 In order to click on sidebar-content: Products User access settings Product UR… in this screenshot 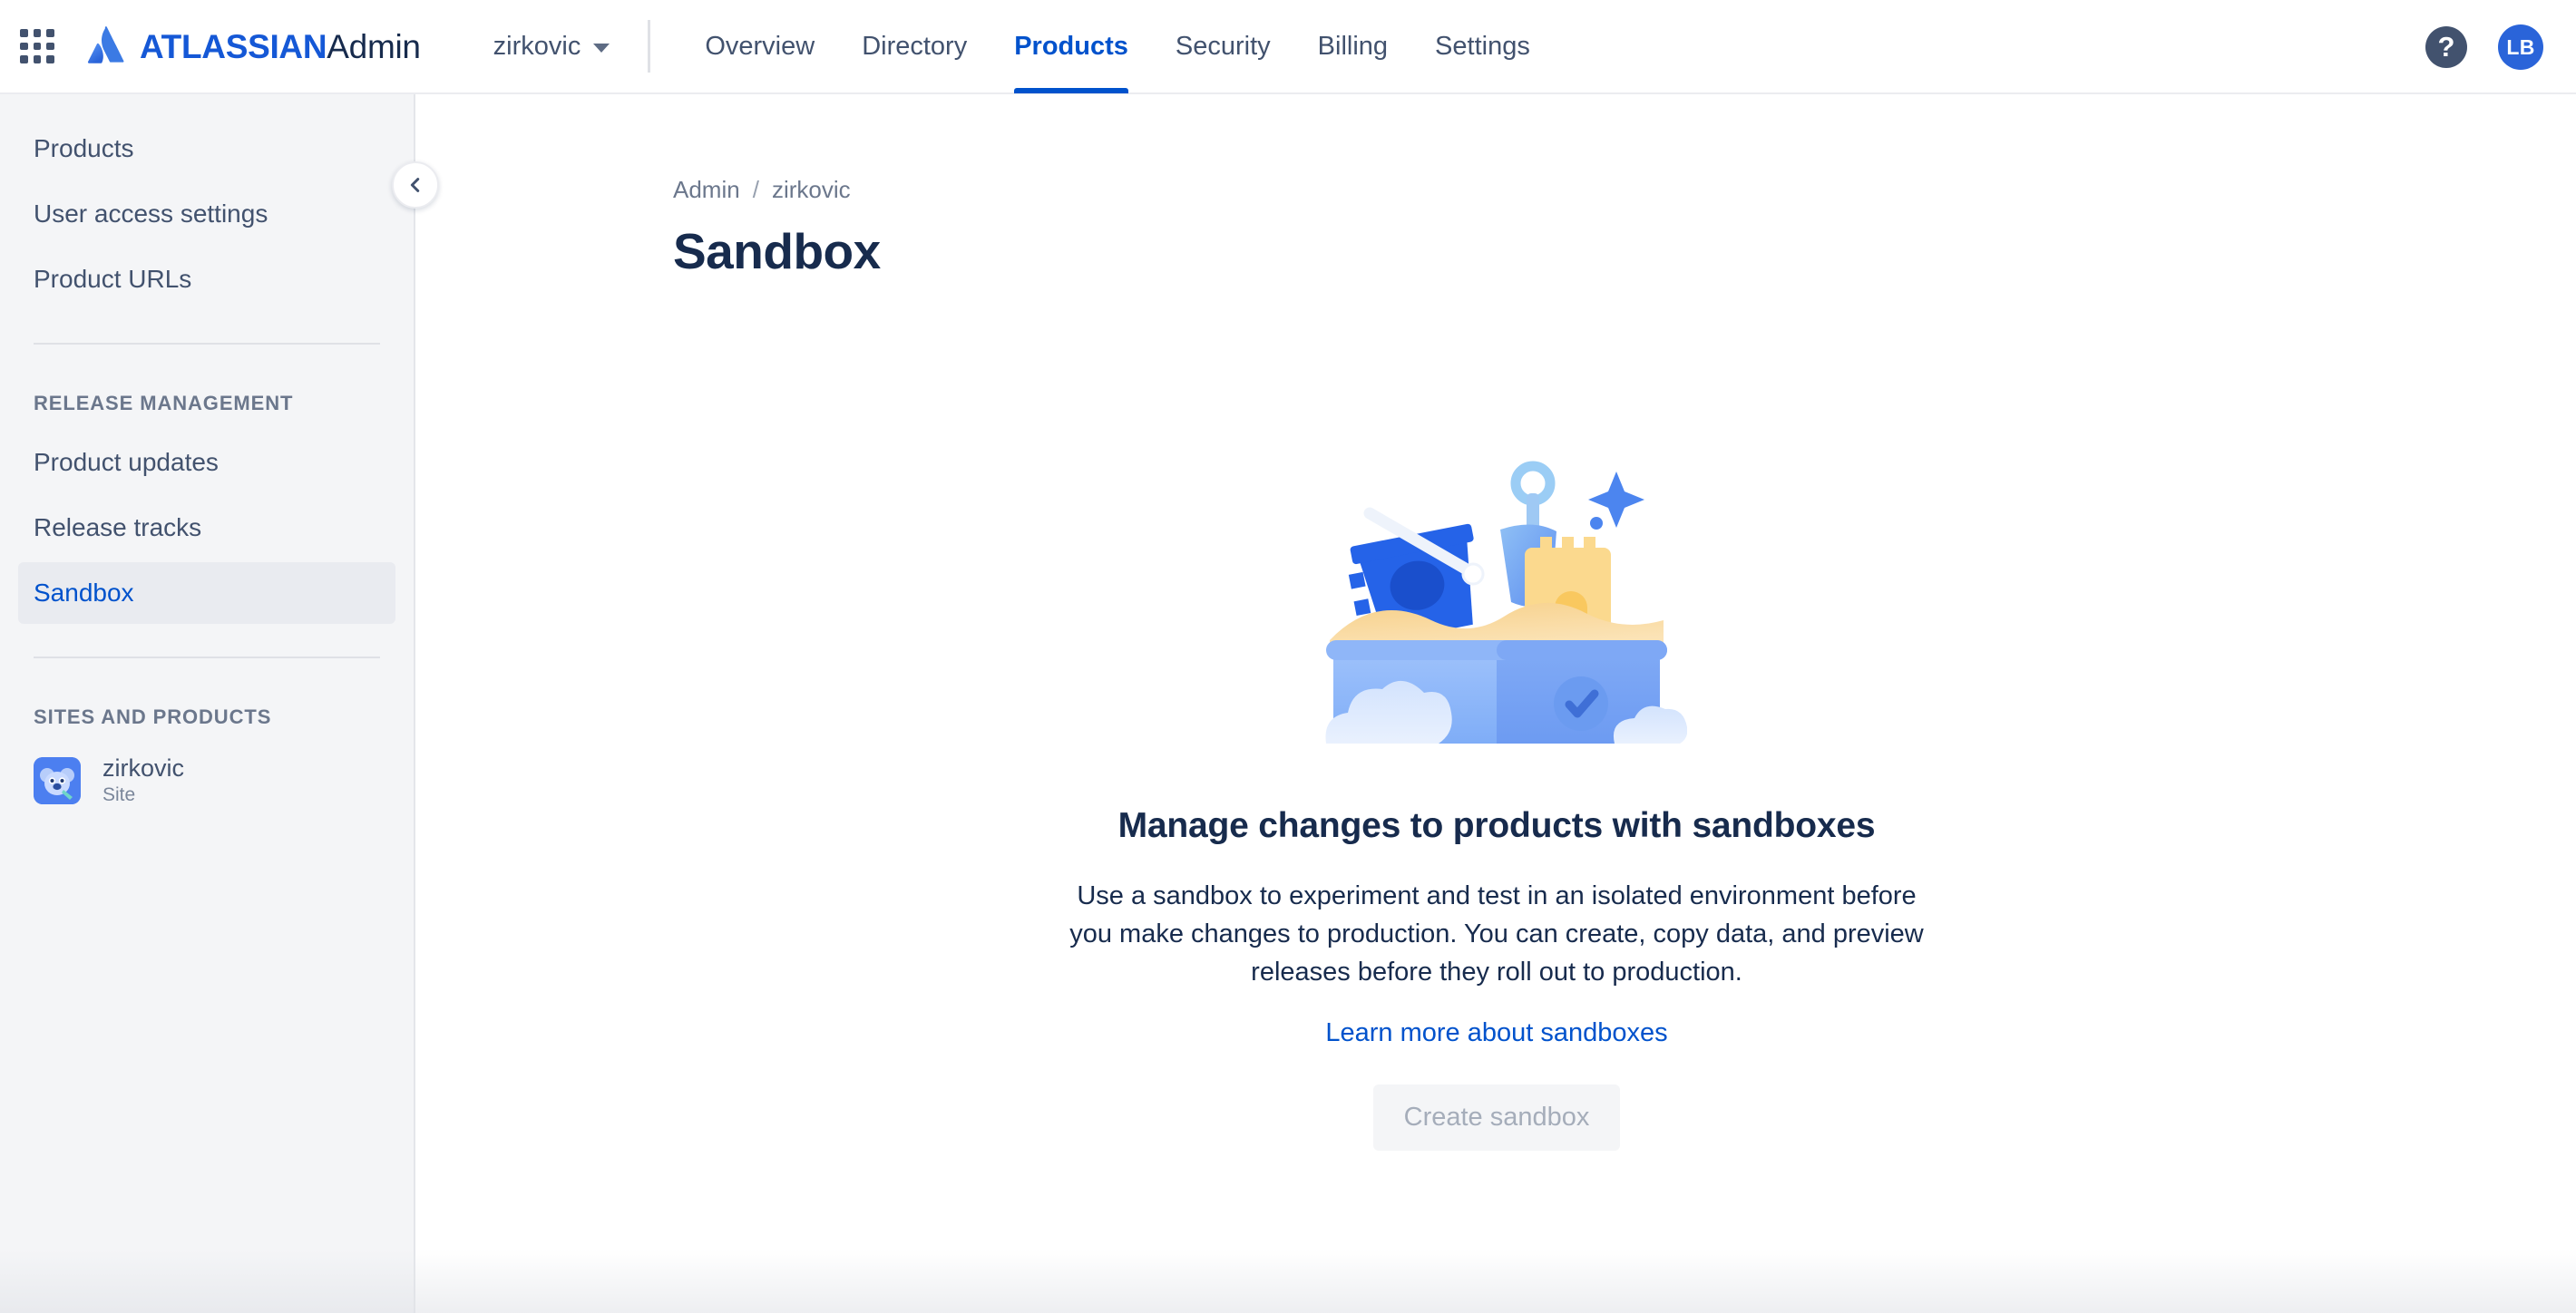, I will do `click(207, 466)`.